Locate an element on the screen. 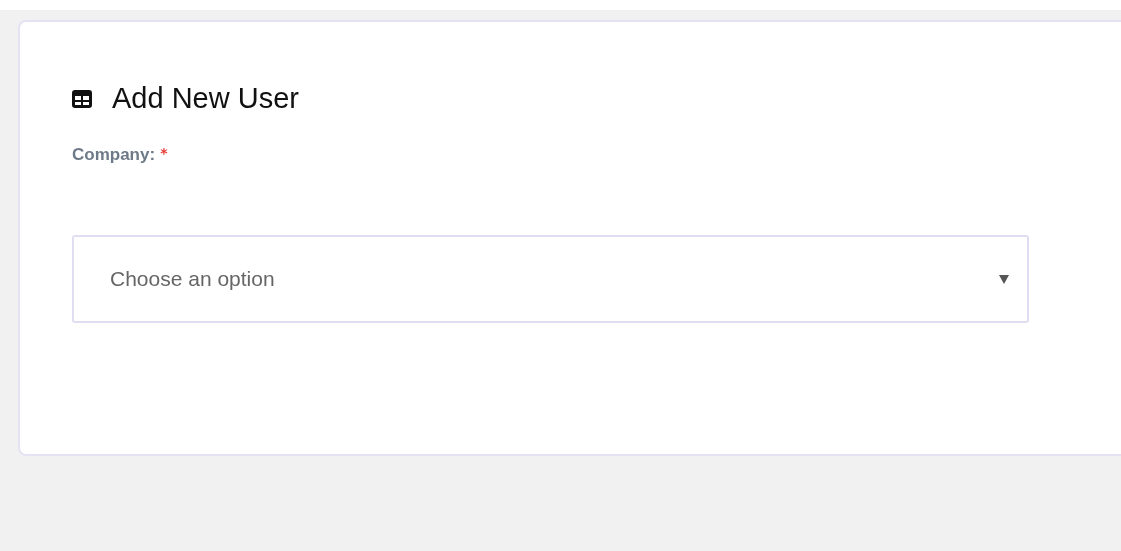  field-label: Company: is located at coordinates (114, 155).